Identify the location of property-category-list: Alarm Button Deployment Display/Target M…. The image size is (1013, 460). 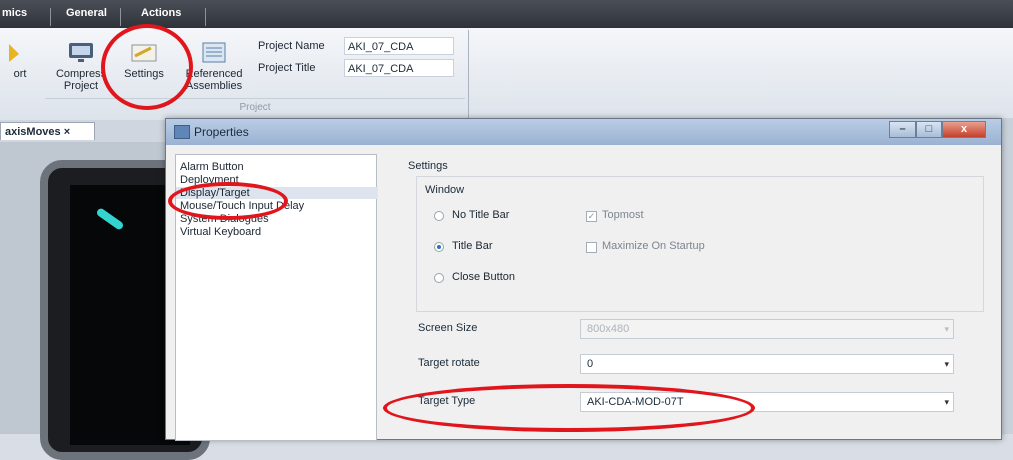
(276, 297).